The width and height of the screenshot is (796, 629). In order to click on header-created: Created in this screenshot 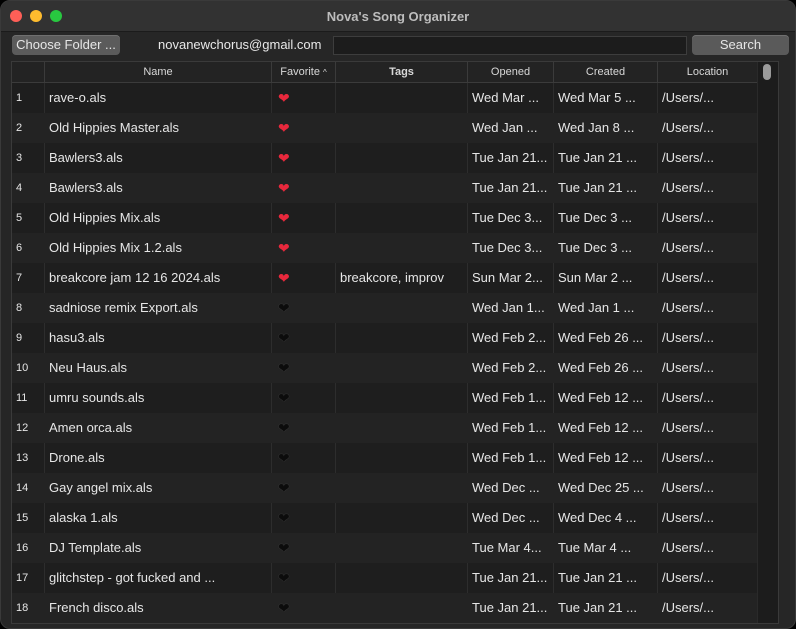, I will do `click(605, 72)`.